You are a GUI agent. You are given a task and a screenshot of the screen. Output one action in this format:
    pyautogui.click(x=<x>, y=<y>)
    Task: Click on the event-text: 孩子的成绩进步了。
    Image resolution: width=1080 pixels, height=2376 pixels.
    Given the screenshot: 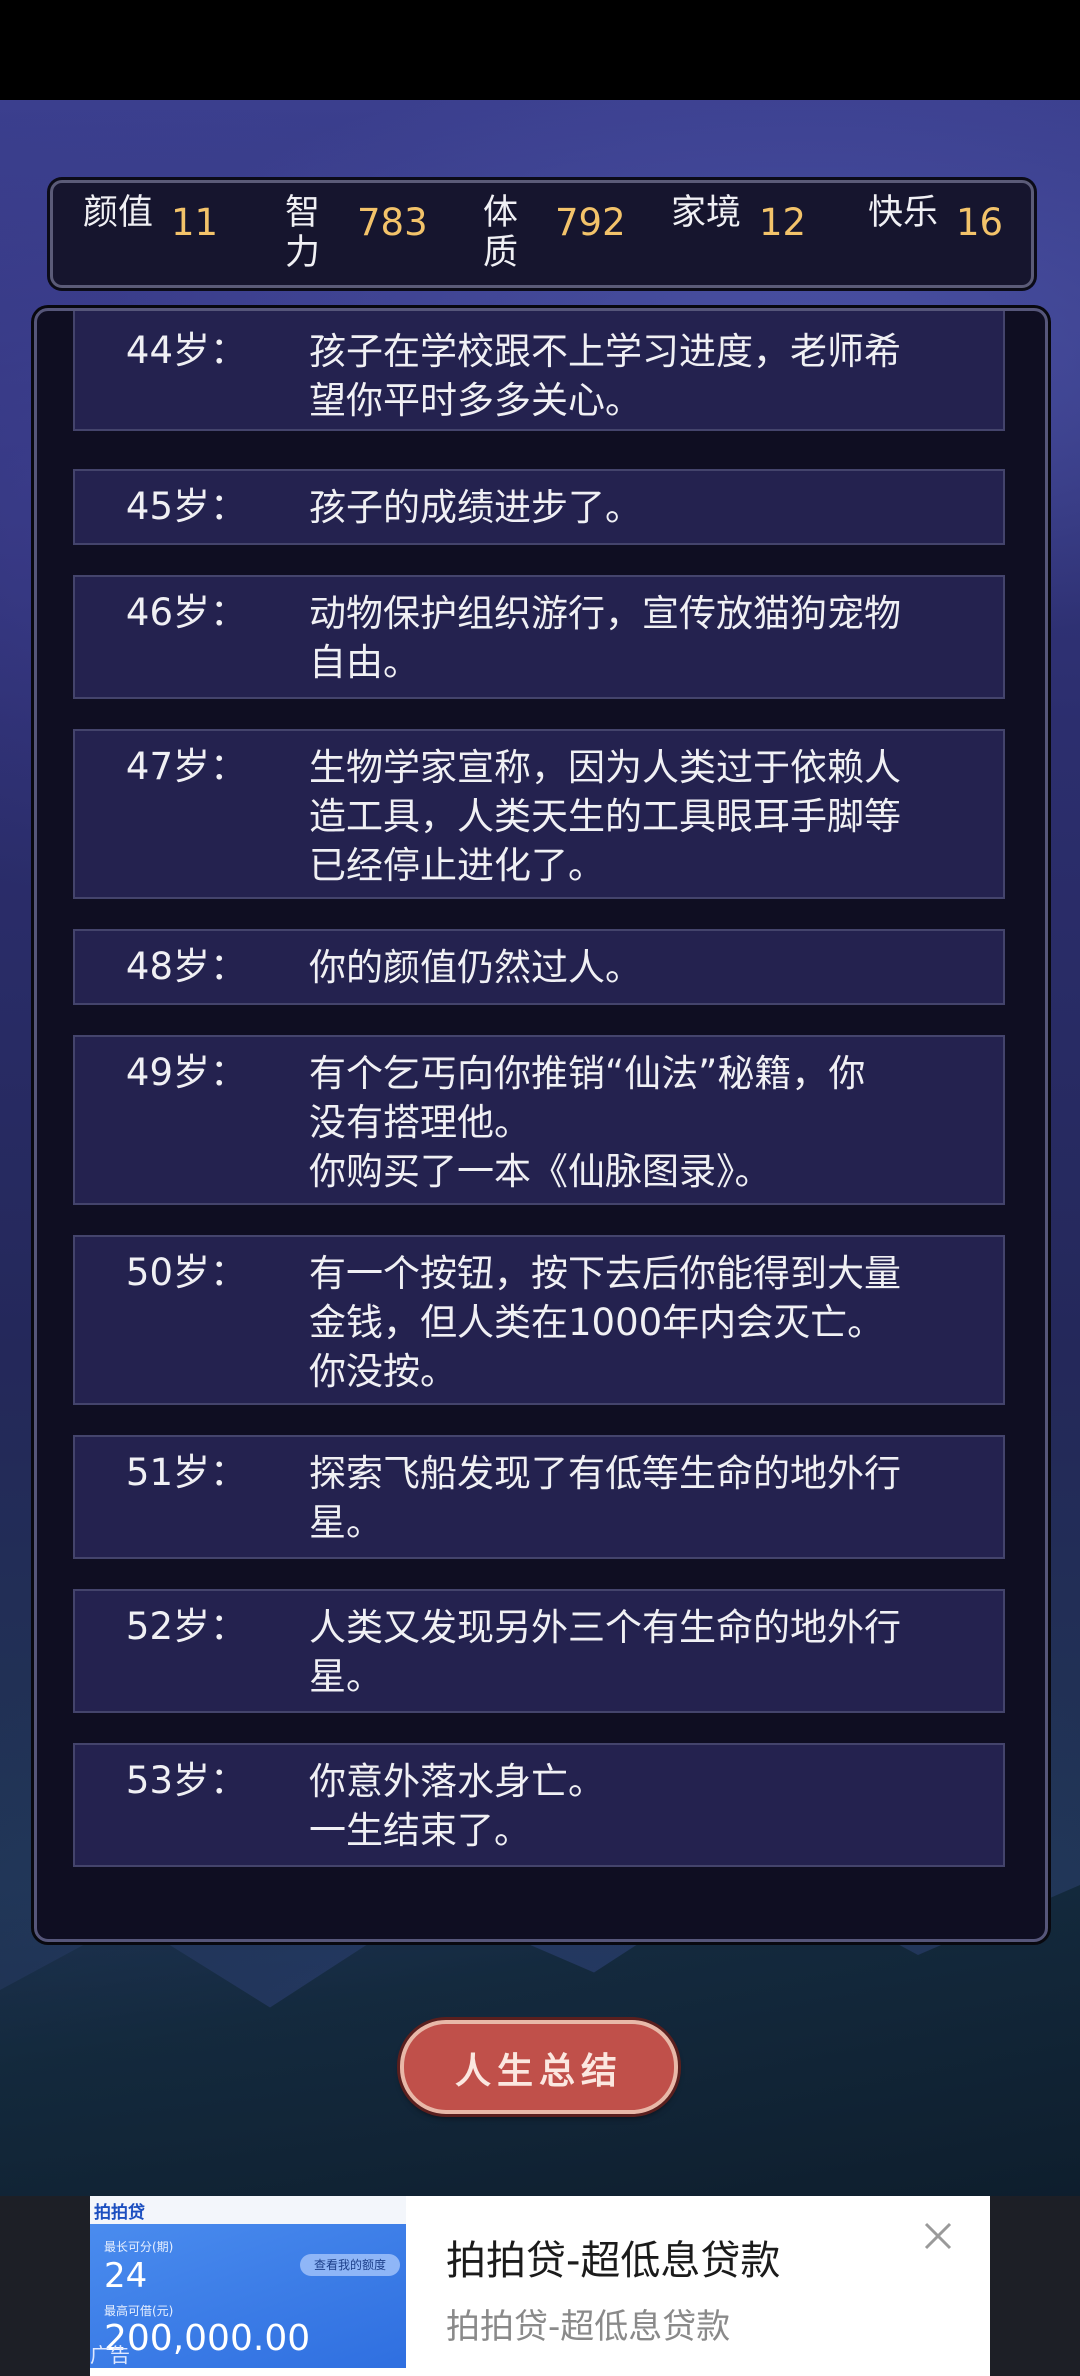 What is the action you would take?
    pyautogui.click(x=475, y=507)
    